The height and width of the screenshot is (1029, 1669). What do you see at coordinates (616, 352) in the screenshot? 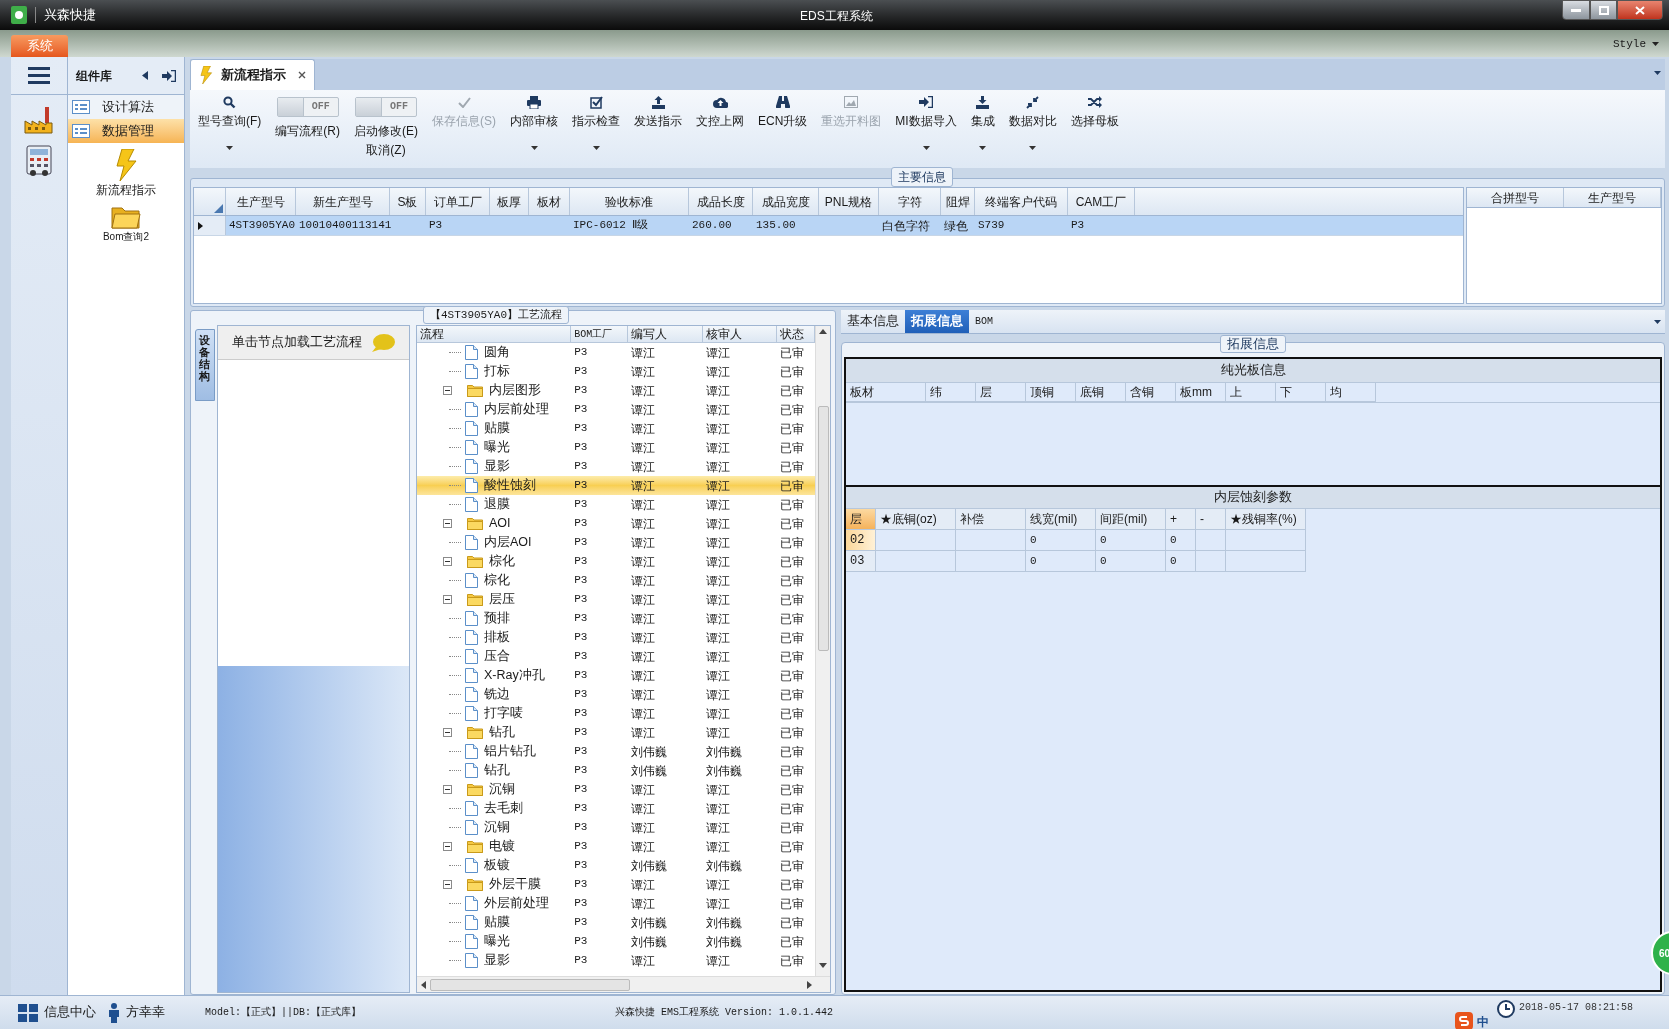
I see `tree-row: 圆角 P3 谭江 谭江 已审` at bounding box center [616, 352].